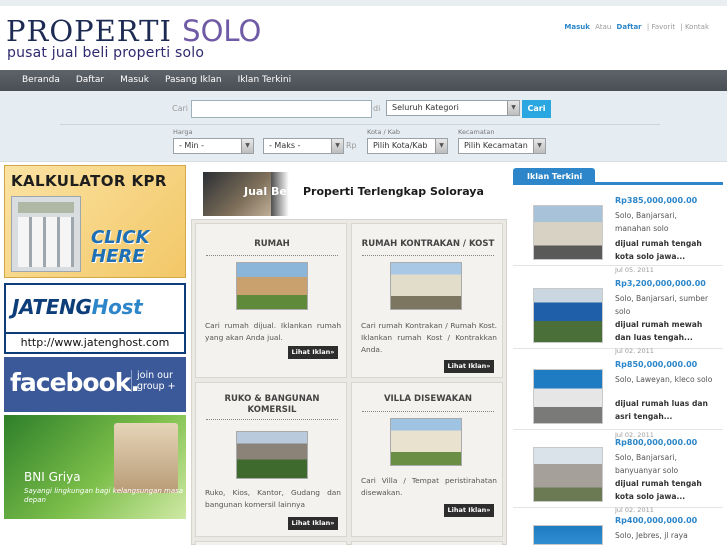  What do you see at coordinates (193, 80) in the screenshot?
I see `nav-item-pasang-iklan: Pasang Iklan` at bounding box center [193, 80].